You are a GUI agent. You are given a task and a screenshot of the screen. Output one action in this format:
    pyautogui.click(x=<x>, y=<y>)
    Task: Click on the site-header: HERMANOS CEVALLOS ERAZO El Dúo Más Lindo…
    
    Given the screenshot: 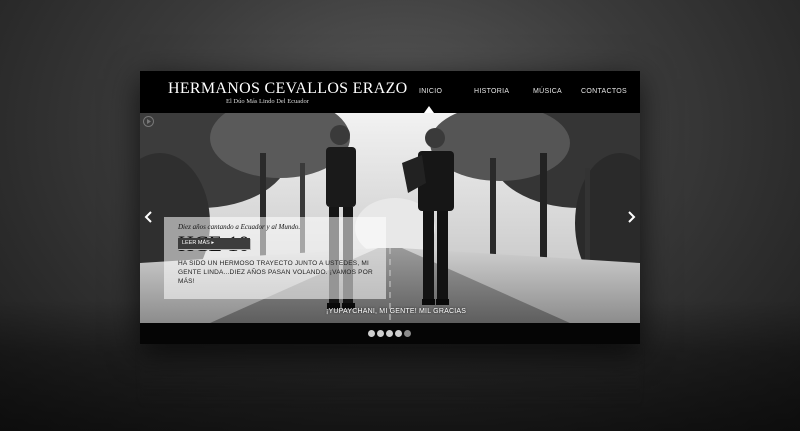 What is the action you would take?
    pyautogui.click(x=390, y=92)
    